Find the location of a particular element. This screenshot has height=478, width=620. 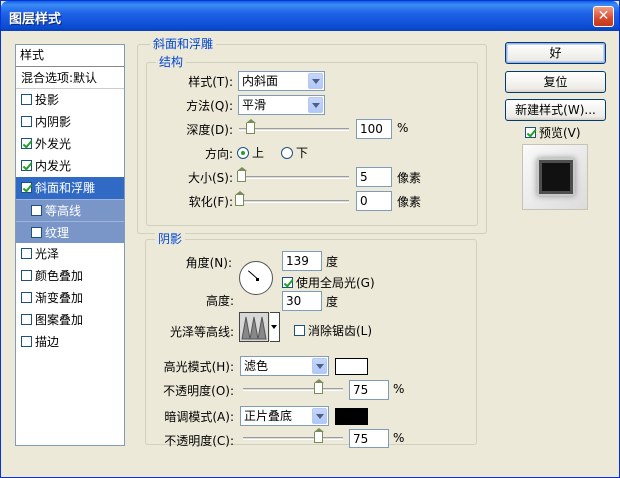

style-item: 投影 is located at coordinates (70, 100).